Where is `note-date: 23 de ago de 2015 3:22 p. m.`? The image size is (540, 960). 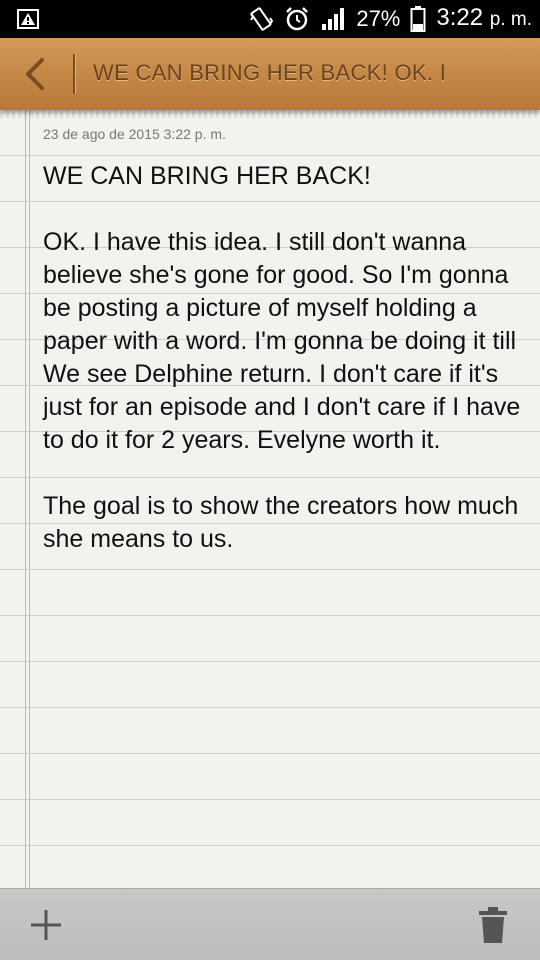 note-date: 23 de ago de 2015 3:22 p. m. is located at coordinates (134, 134).